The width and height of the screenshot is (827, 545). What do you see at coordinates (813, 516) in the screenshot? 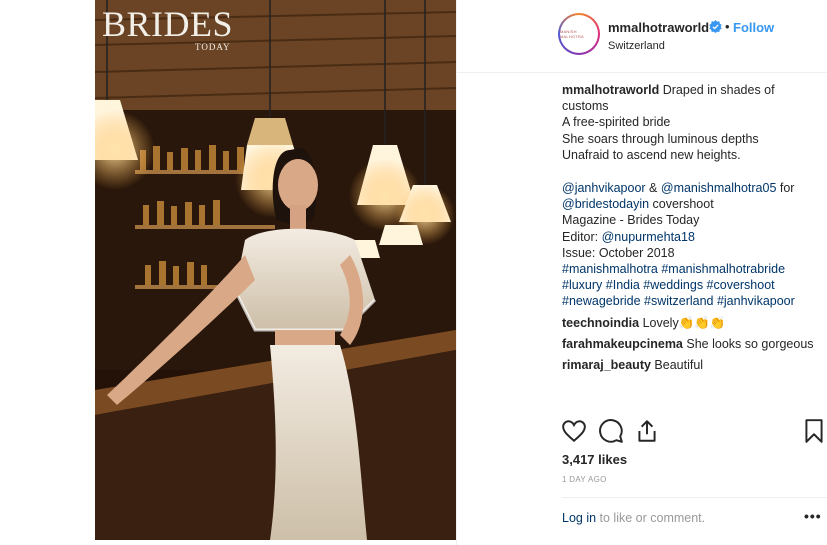
I see `more-options-button: •••` at bounding box center [813, 516].